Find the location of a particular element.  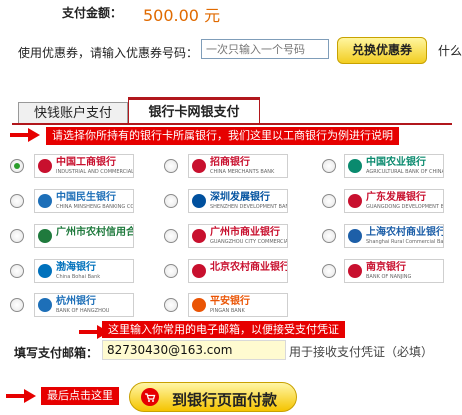

bank-name: 广州市商业银行 is located at coordinates (245, 232).